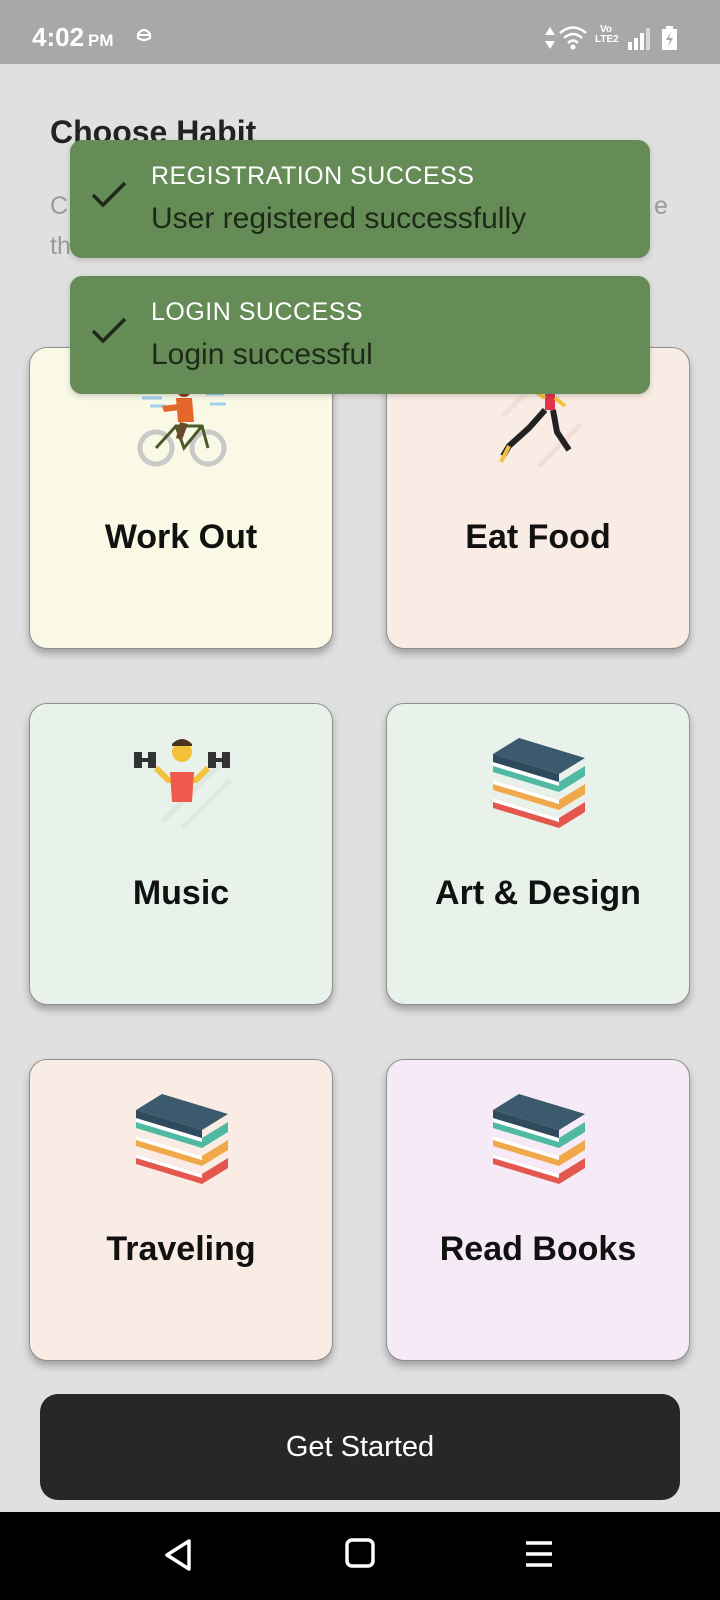 This screenshot has width=720, height=1600. What do you see at coordinates (538, 1210) in the screenshot?
I see `habit-card-read-books: Read Books` at bounding box center [538, 1210].